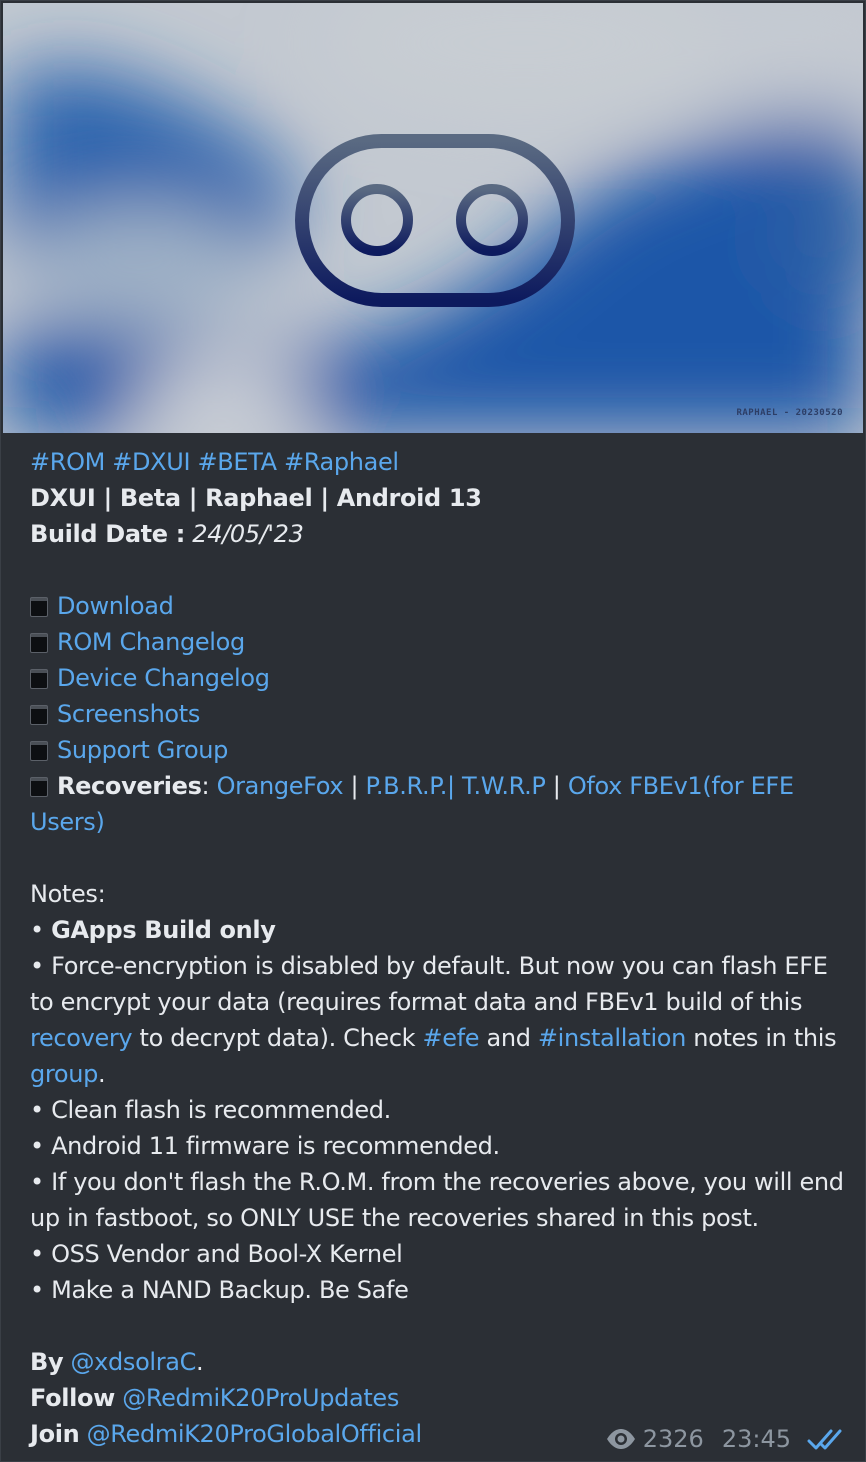 Image resolution: width=866 pixels, height=1462 pixels. Describe the element at coordinates (341, 462) in the screenshot. I see `hashtag-raphael: #Raphael` at that location.